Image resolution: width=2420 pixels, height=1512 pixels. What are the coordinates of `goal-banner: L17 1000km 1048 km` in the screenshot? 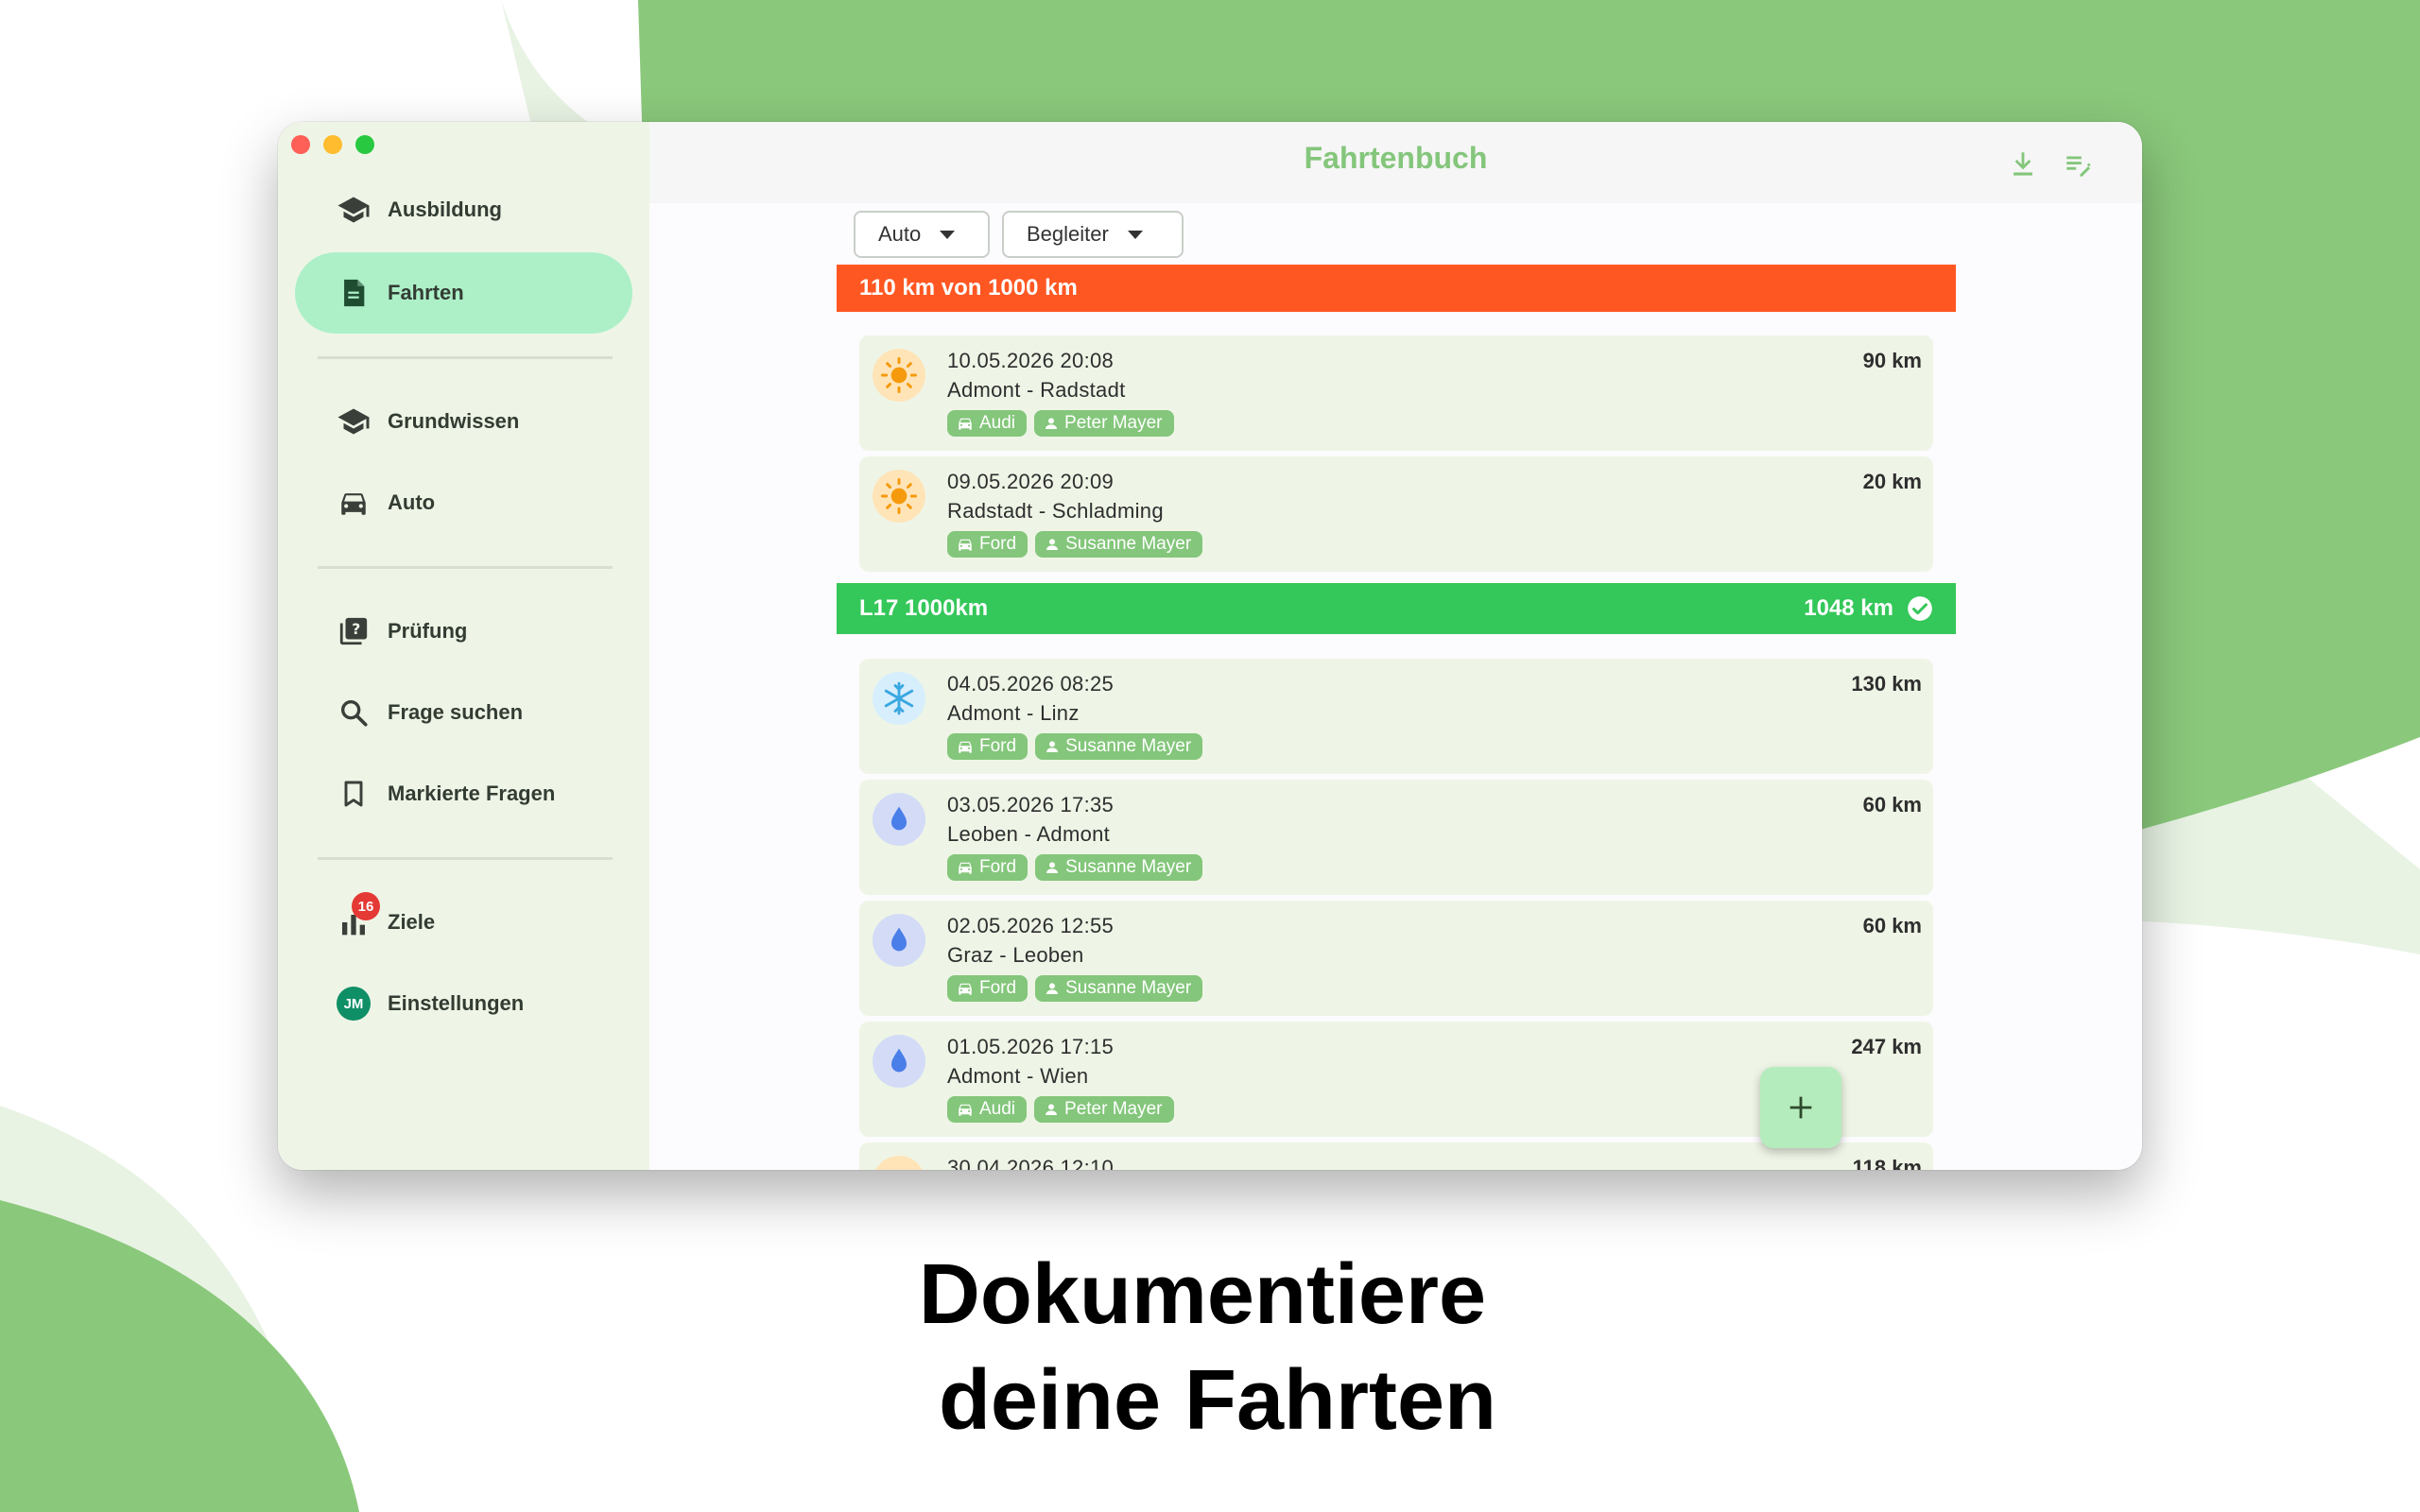 It's located at (1396, 608).